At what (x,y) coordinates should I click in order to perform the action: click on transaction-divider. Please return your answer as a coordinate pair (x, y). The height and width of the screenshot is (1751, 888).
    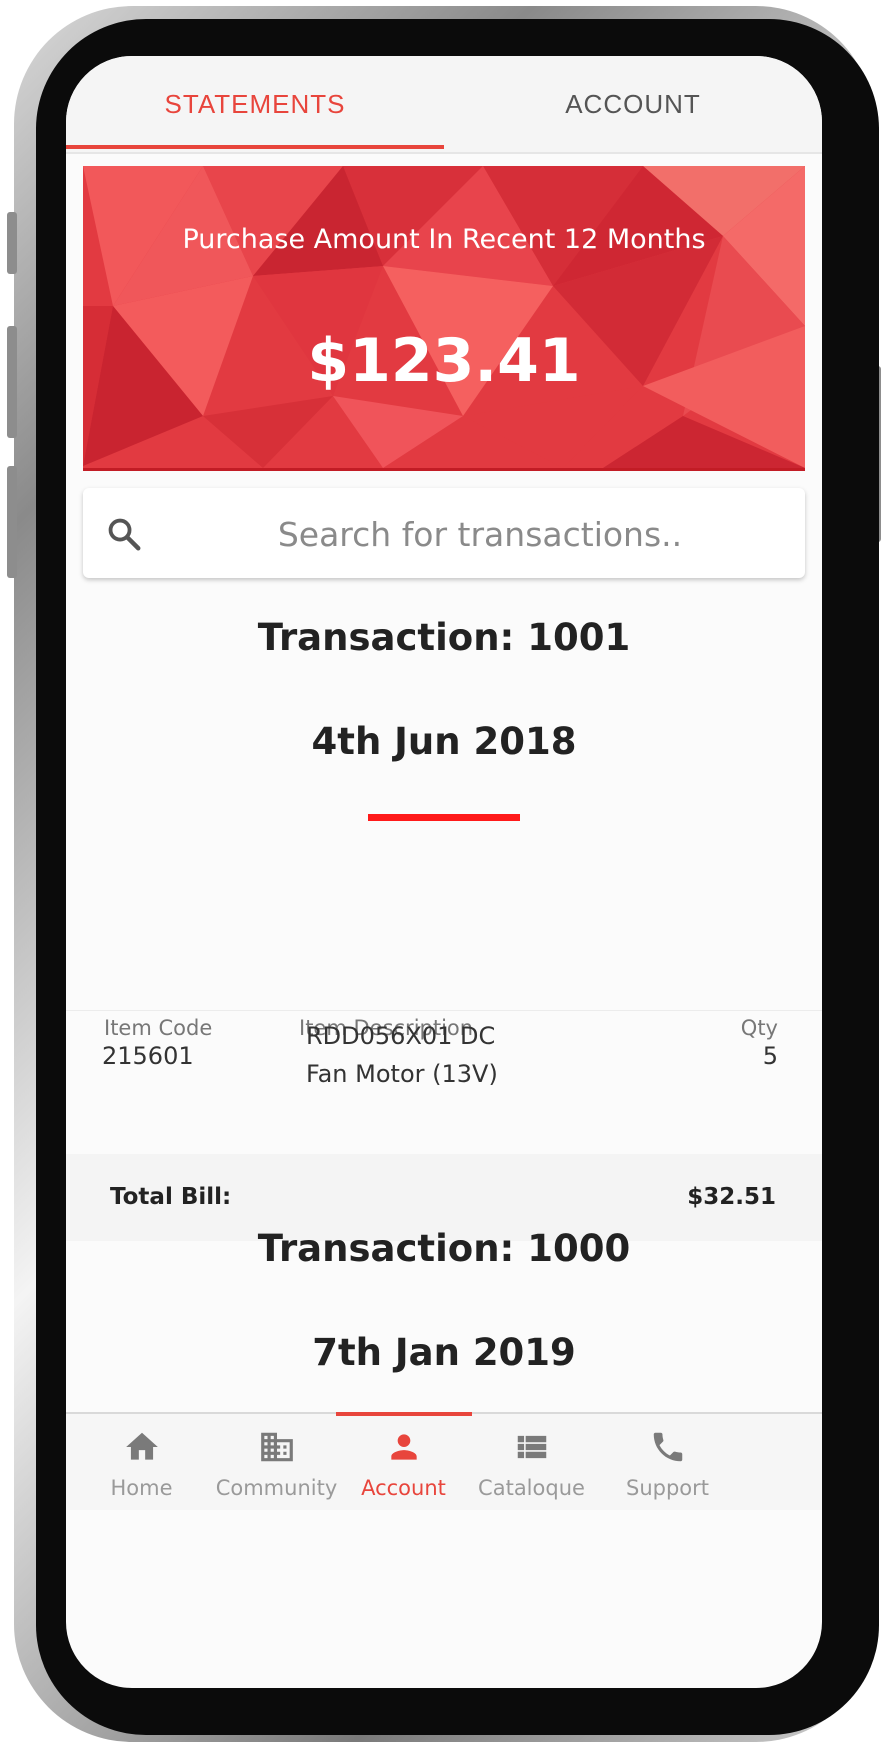
    Looking at the image, I should click on (444, 817).